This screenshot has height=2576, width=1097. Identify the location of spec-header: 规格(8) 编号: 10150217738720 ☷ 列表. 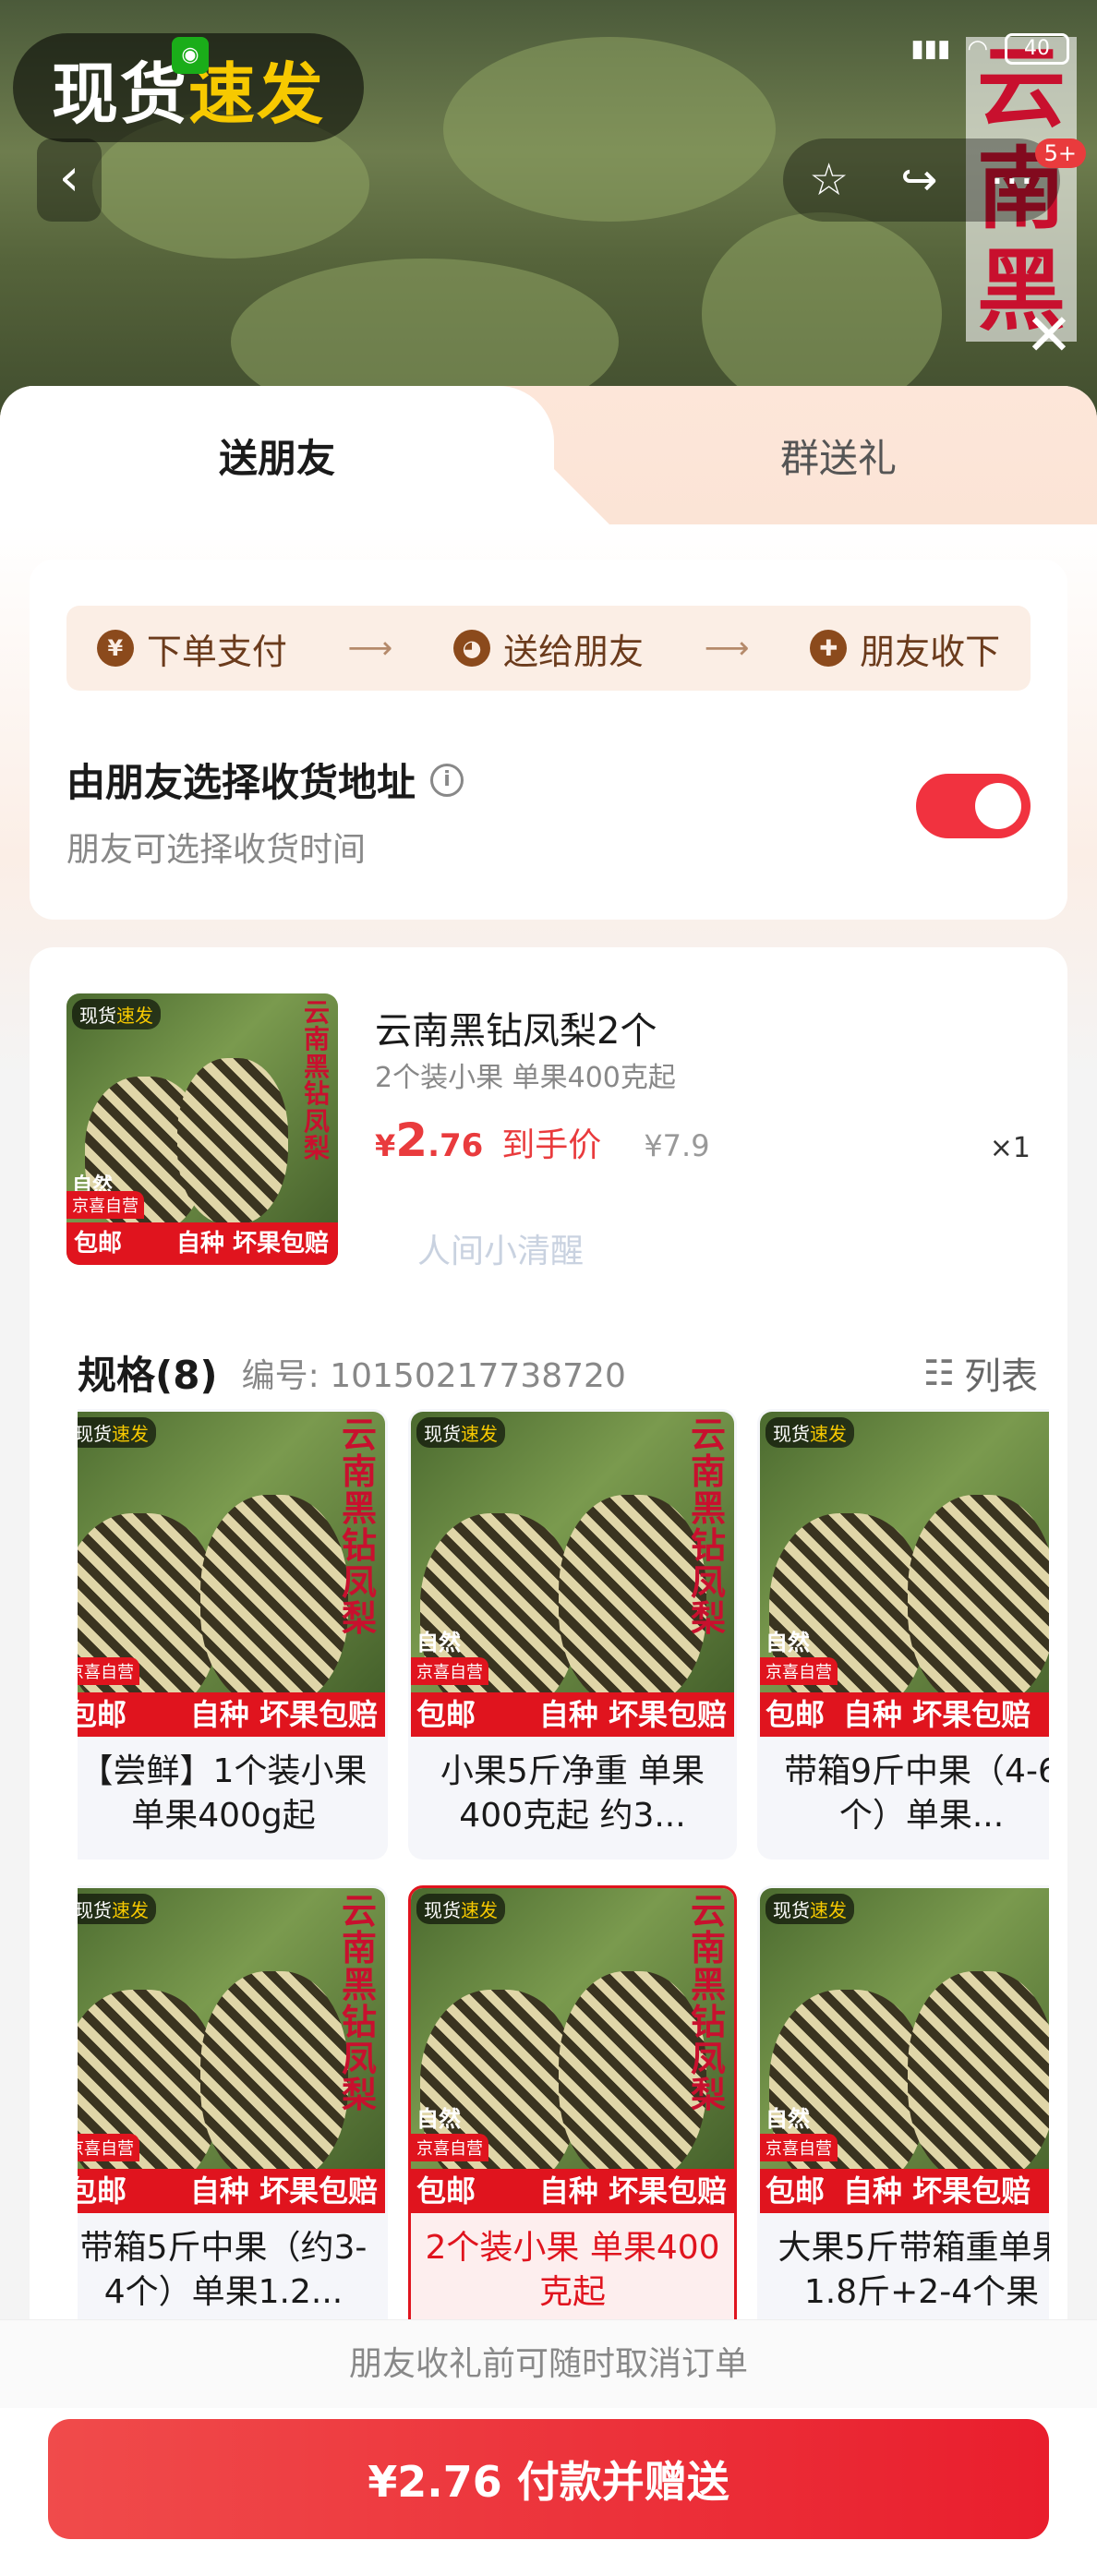
(558, 1372).